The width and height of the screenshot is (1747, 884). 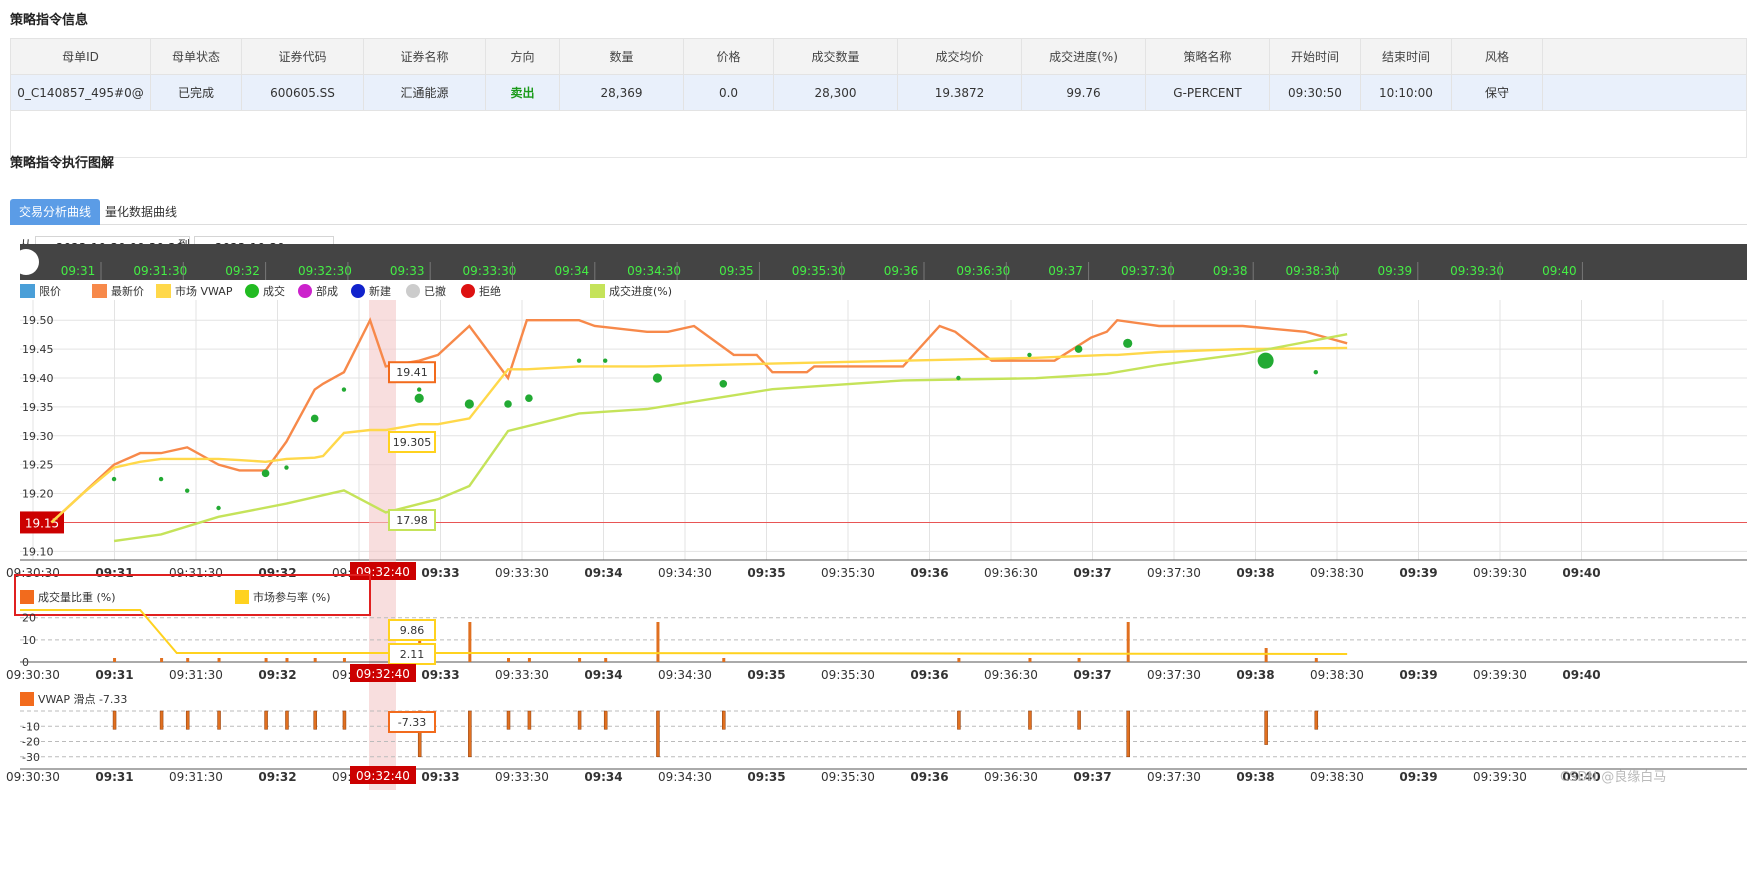 I want to click on navigator-tick: 09:34, so click(x=572, y=271).